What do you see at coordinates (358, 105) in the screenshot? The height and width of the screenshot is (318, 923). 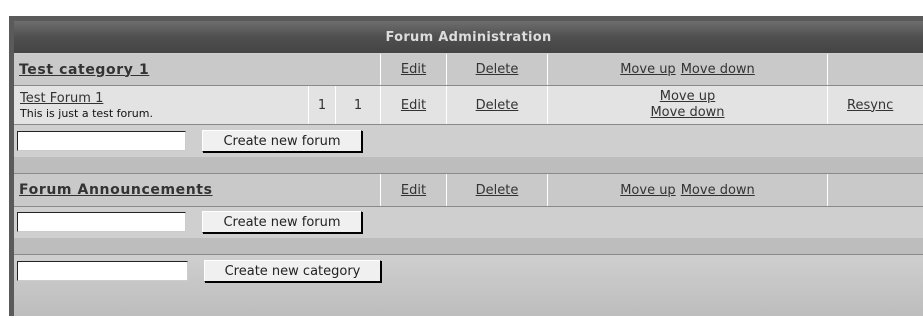 I see `forum-posts-count: 1` at bounding box center [358, 105].